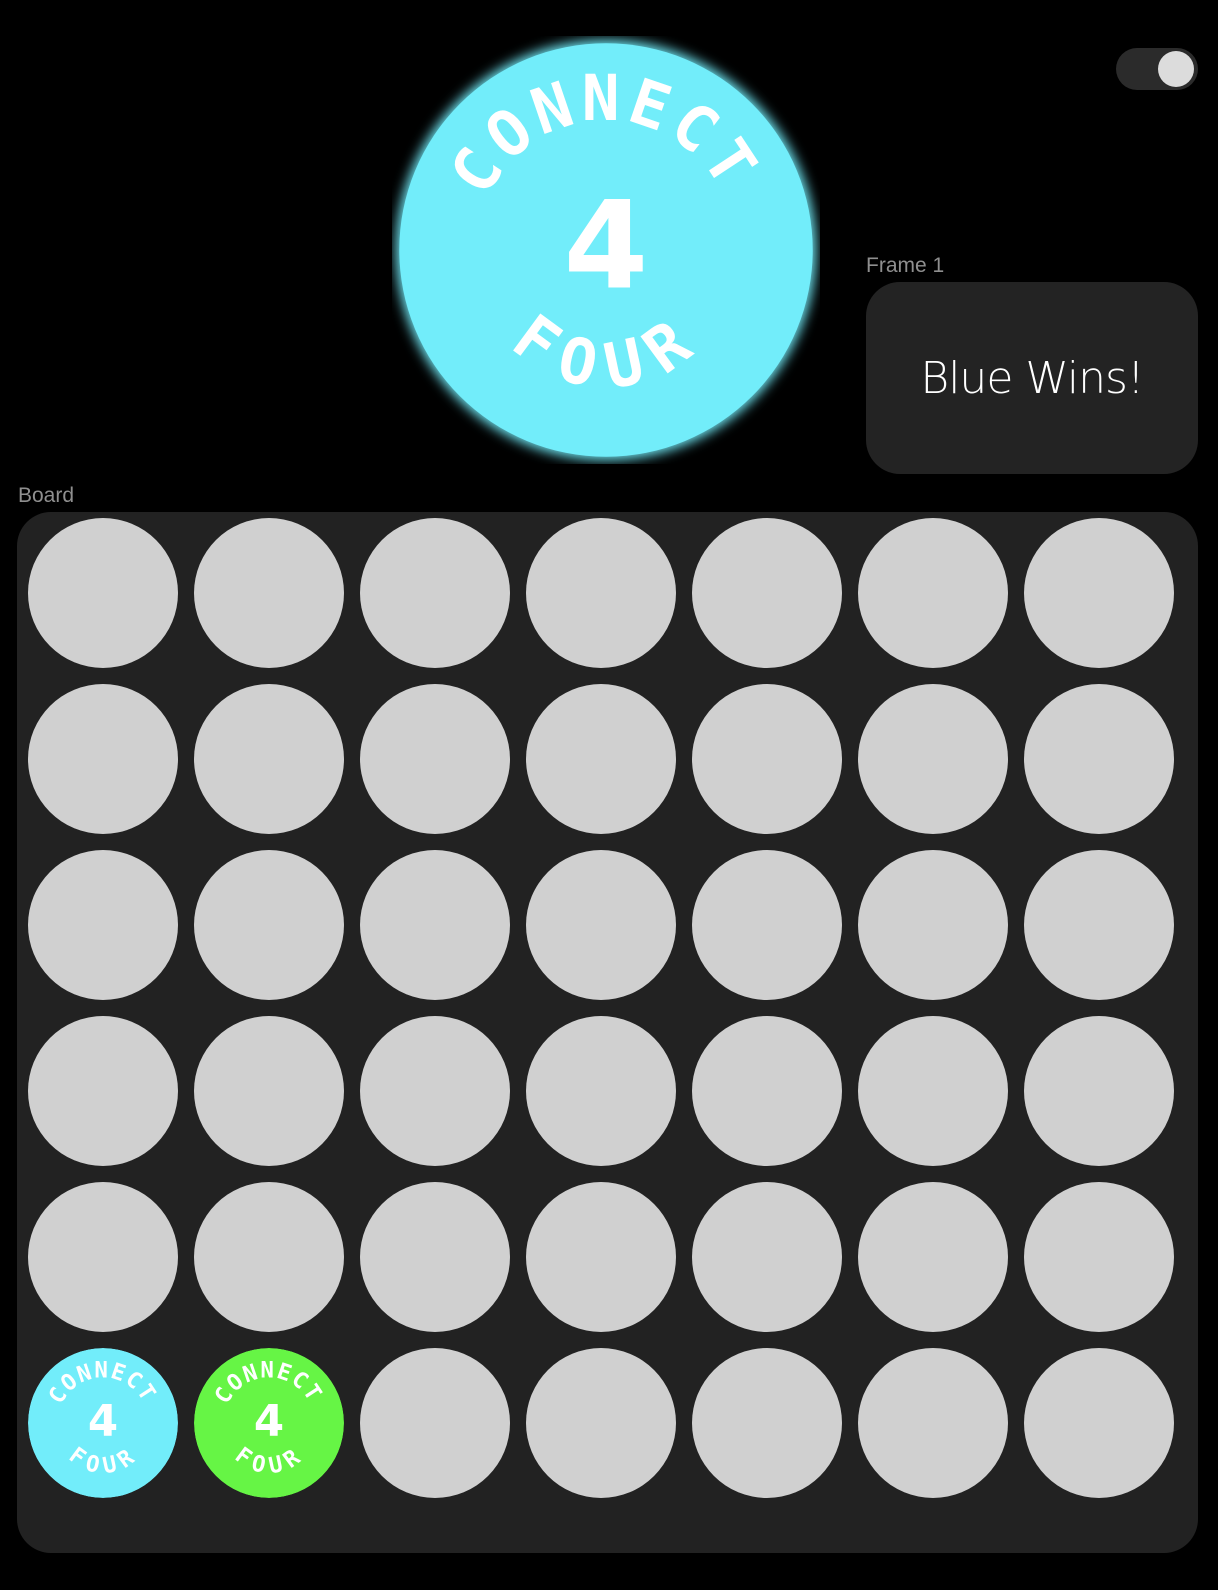  Describe the element at coordinates (905, 265) in the screenshot. I see `frame-label: Frame 1` at that location.